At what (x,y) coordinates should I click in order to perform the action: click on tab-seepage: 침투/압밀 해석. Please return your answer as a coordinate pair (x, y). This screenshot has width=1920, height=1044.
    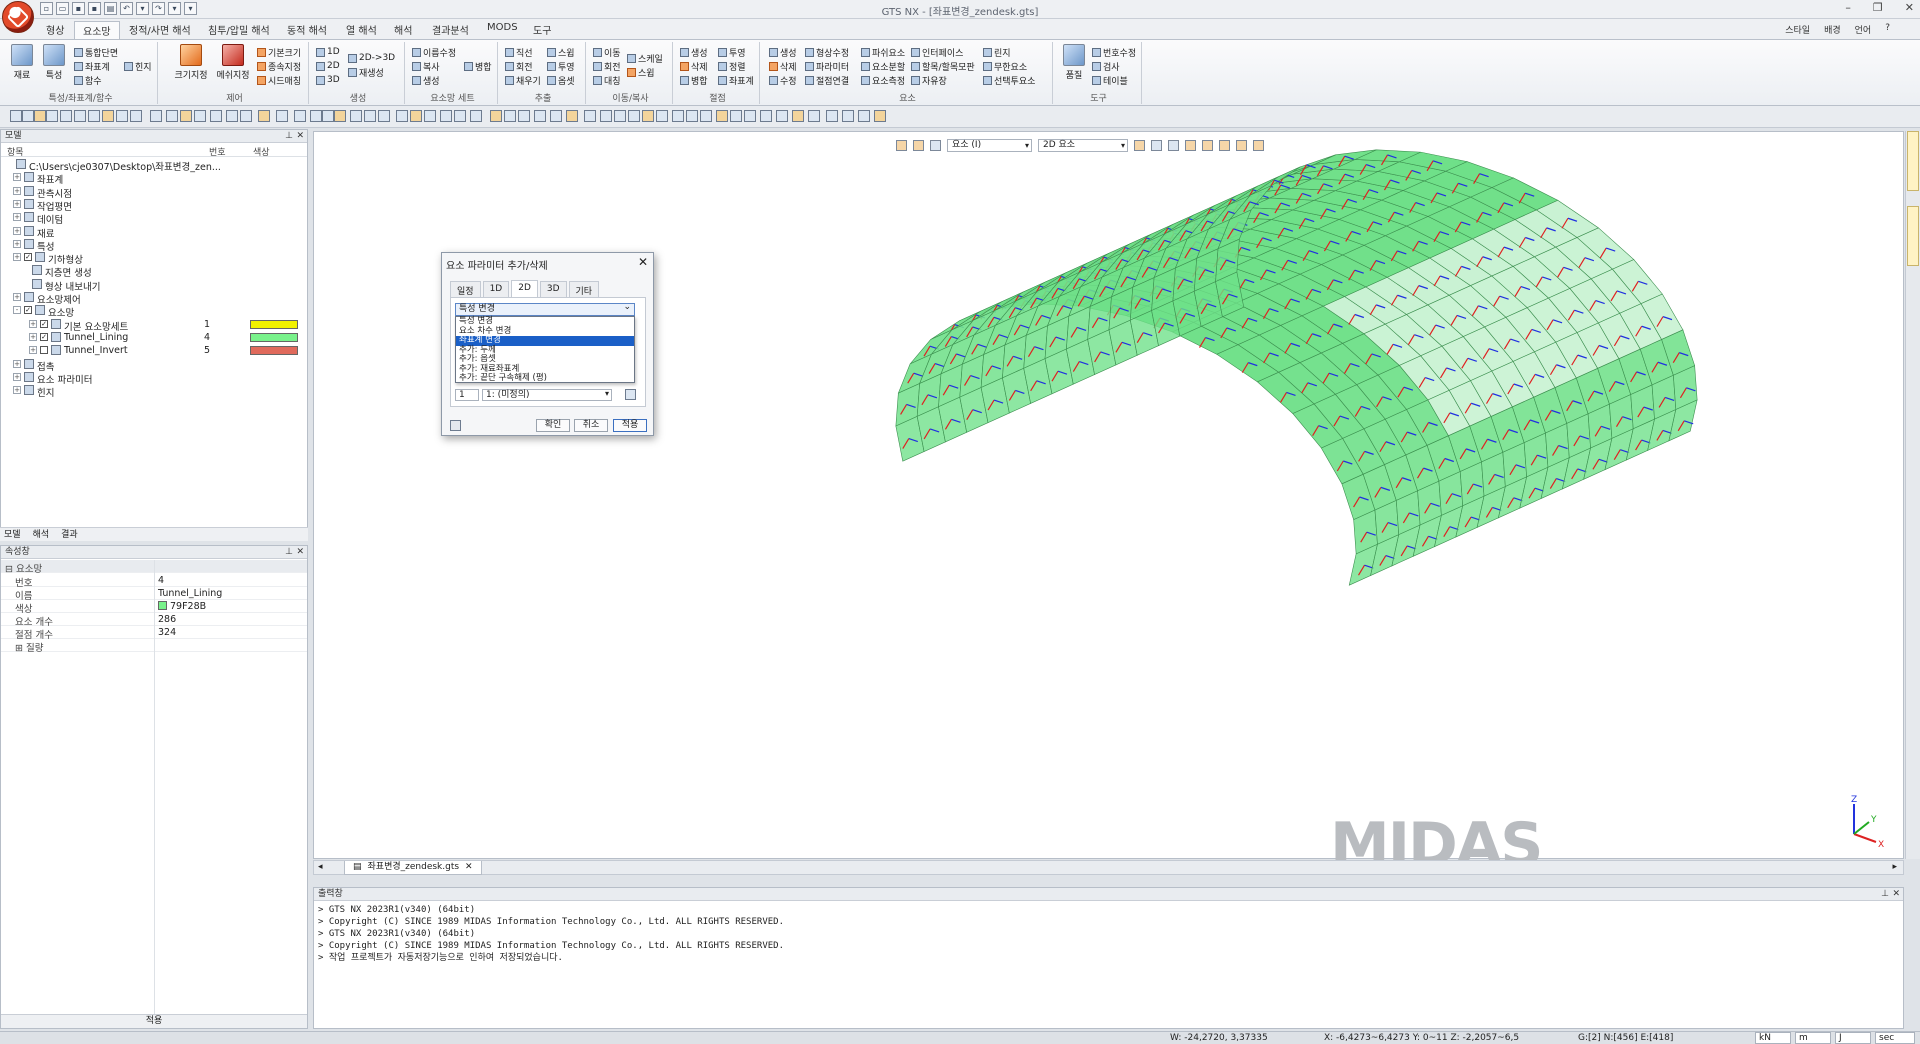
    Looking at the image, I should click on (239, 29).